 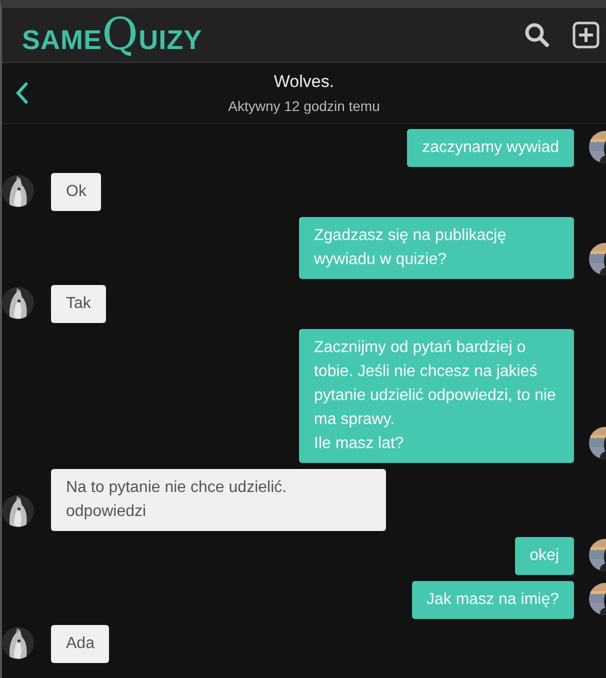 I want to click on message-bubble: okej, so click(x=544, y=556).